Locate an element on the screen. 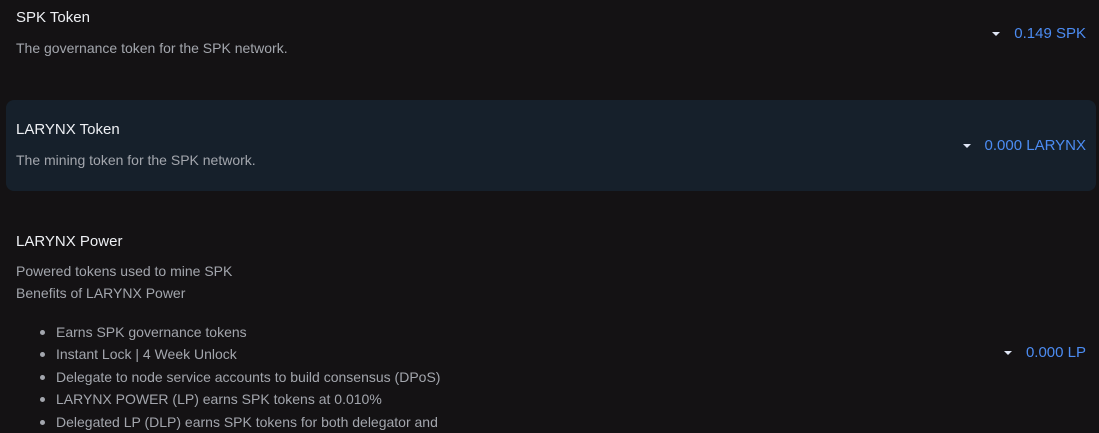 The height and width of the screenshot is (433, 1099). larynx-power-benefits-heading: Benefits of LARYNX Power is located at coordinates (101, 293).